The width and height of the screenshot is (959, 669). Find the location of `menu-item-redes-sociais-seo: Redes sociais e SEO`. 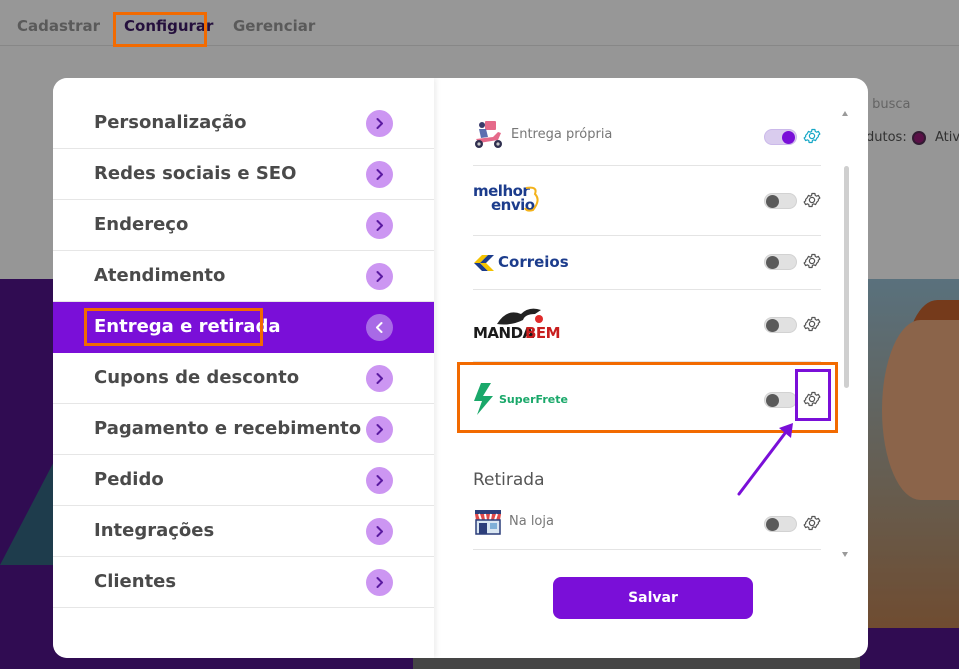

menu-item-redes-sociais-seo: Redes sociais e SEO is located at coordinates (243, 174).